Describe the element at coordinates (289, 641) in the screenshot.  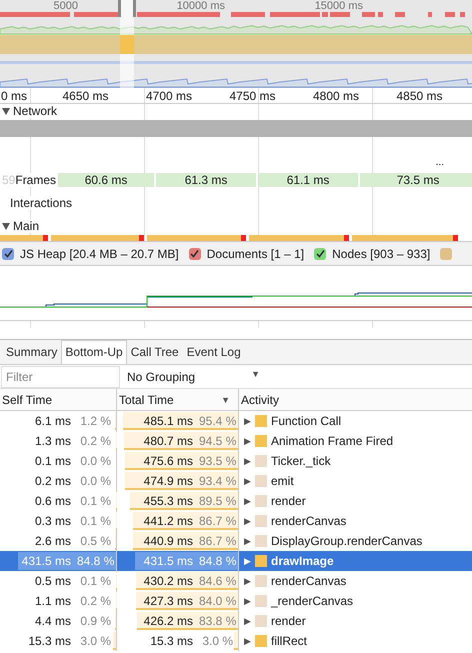
I see `activity-name: fillRect` at that location.